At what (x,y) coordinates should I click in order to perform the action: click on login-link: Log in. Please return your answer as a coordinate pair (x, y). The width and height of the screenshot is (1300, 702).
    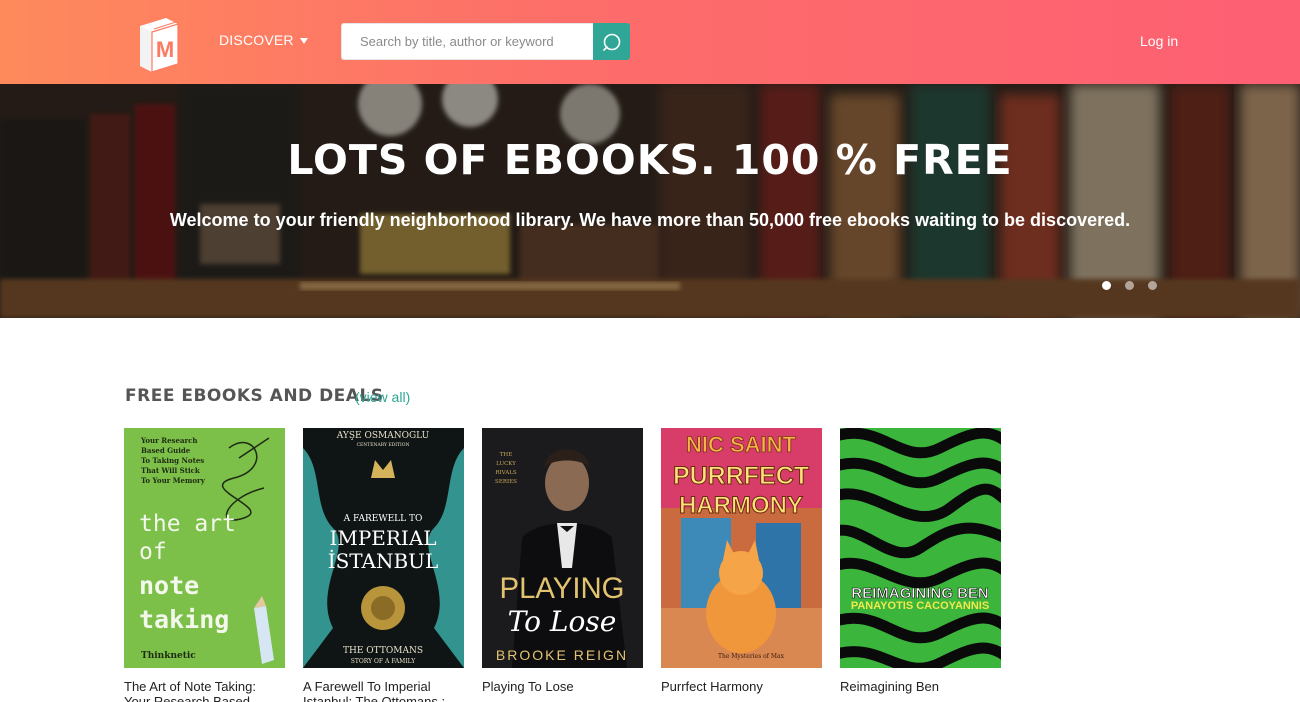
    Looking at the image, I should click on (1159, 41).